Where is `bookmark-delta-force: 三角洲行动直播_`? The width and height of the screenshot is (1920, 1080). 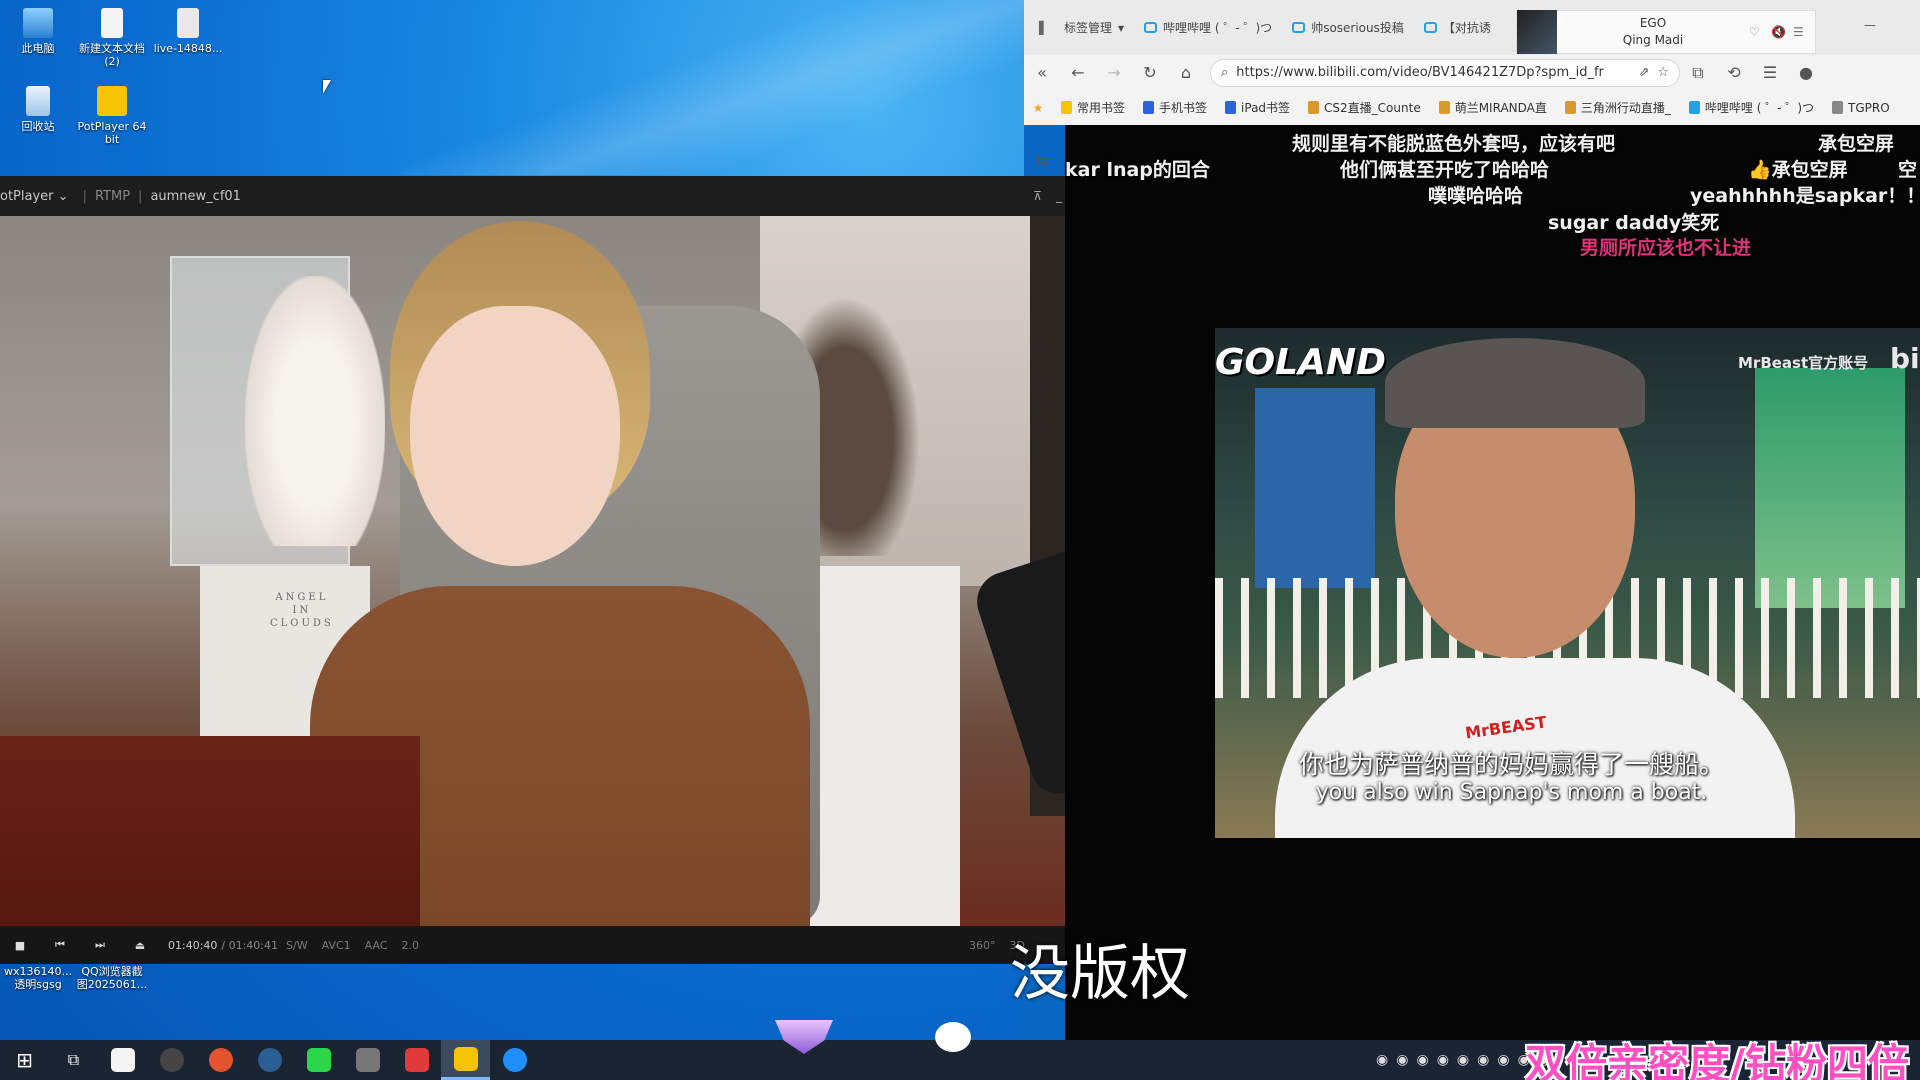 bookmark-delta-force: 三角洲行动直播_ is located at coordinates (1618, 107).